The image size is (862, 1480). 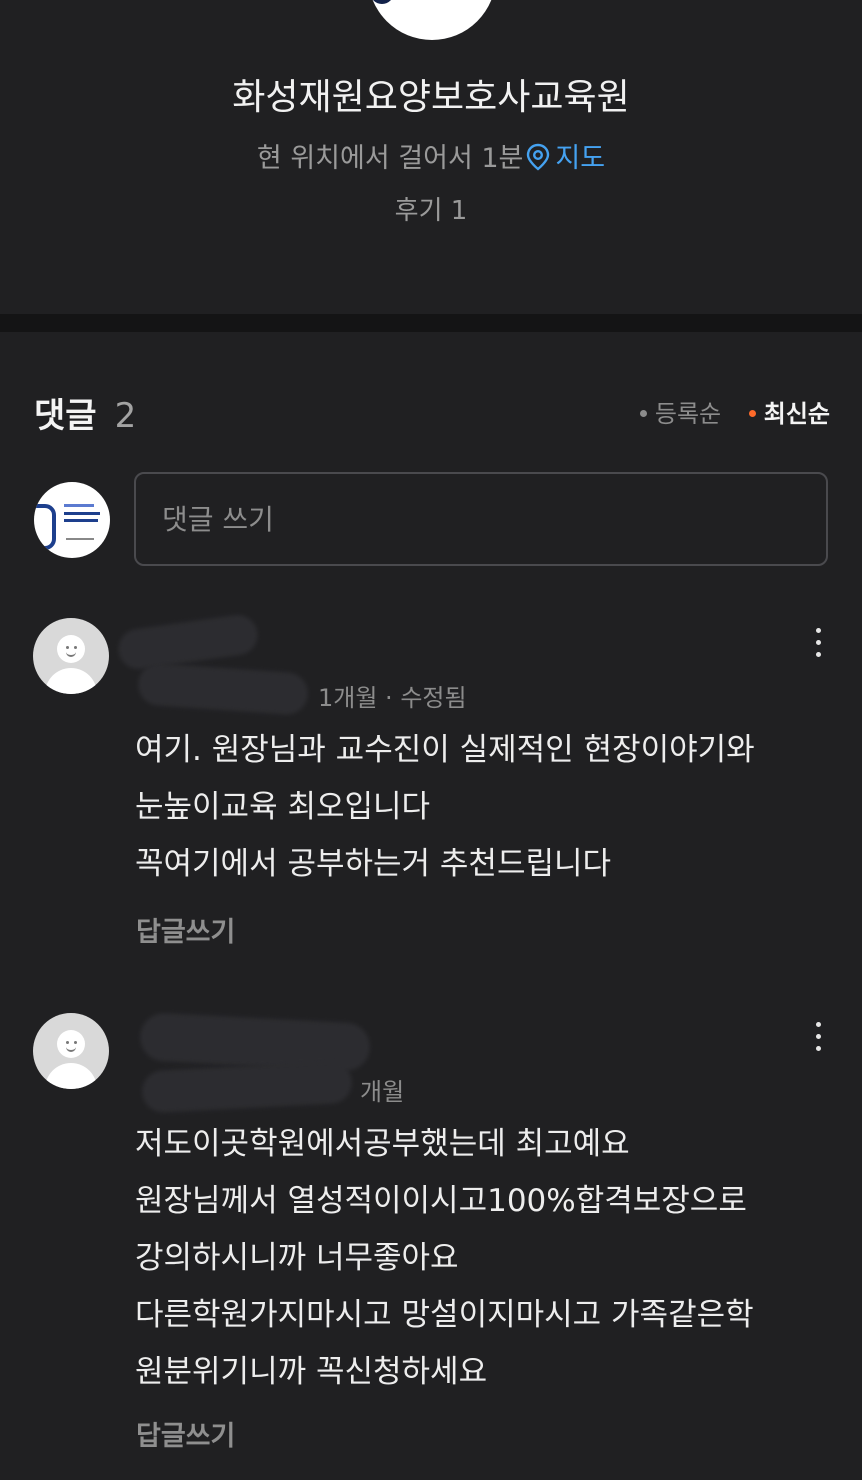 What do you see at coordinates (392, 698) in the screenshot?
I see `comment-meta: 1개월 · 수정됨` at bounding box center [392, 698].